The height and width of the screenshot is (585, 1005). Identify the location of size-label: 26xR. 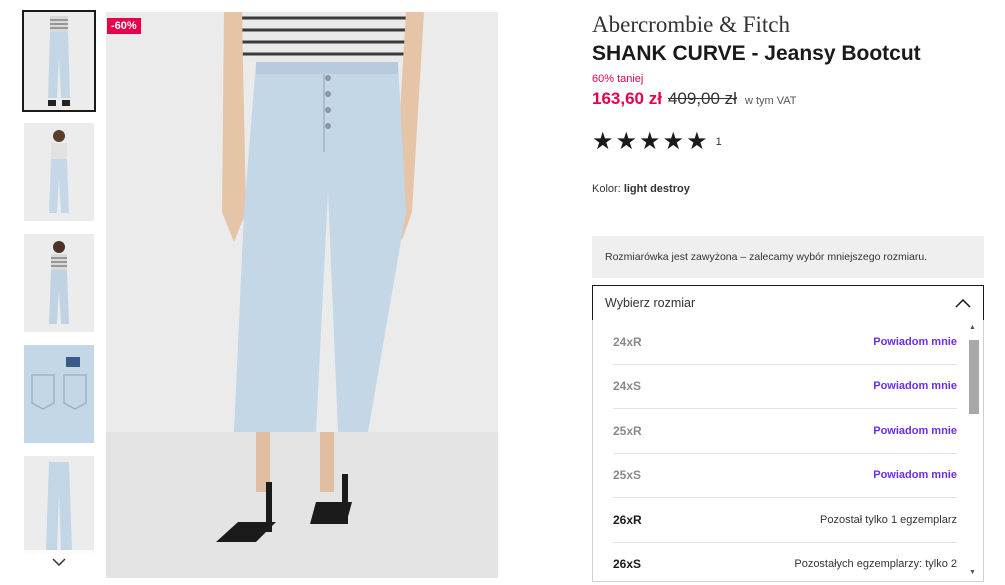
(627, 519).